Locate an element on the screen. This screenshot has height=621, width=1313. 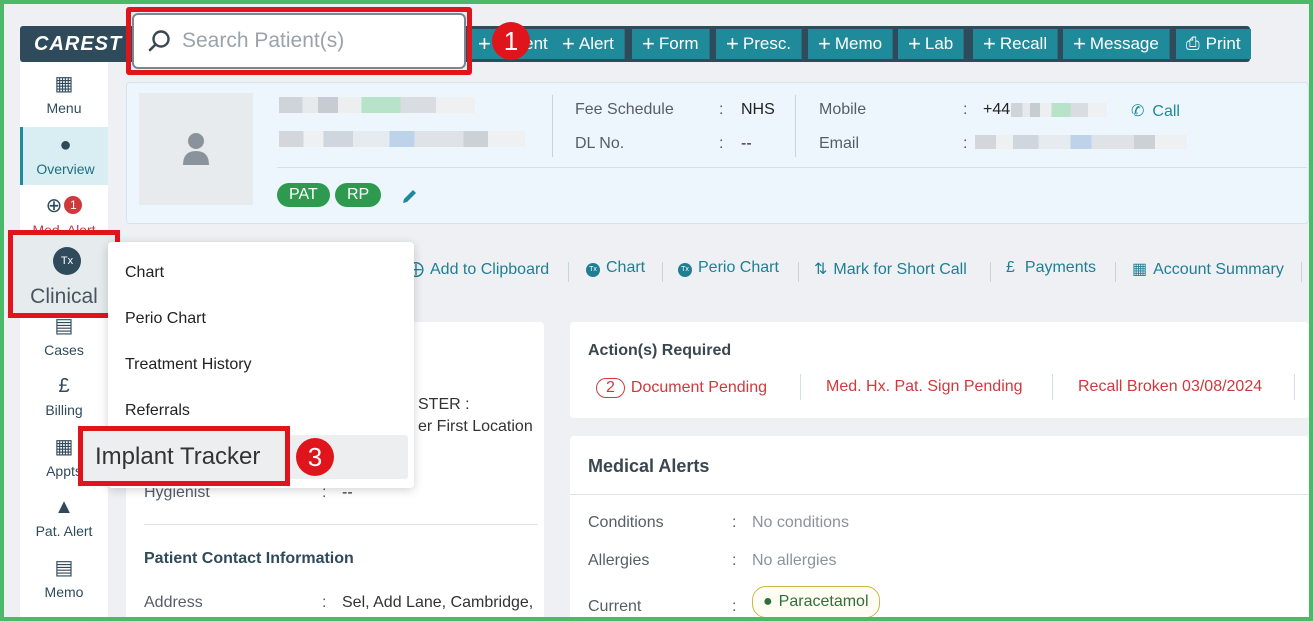
nav-cases: ▤ Cases is located at coordinates (64, 336).